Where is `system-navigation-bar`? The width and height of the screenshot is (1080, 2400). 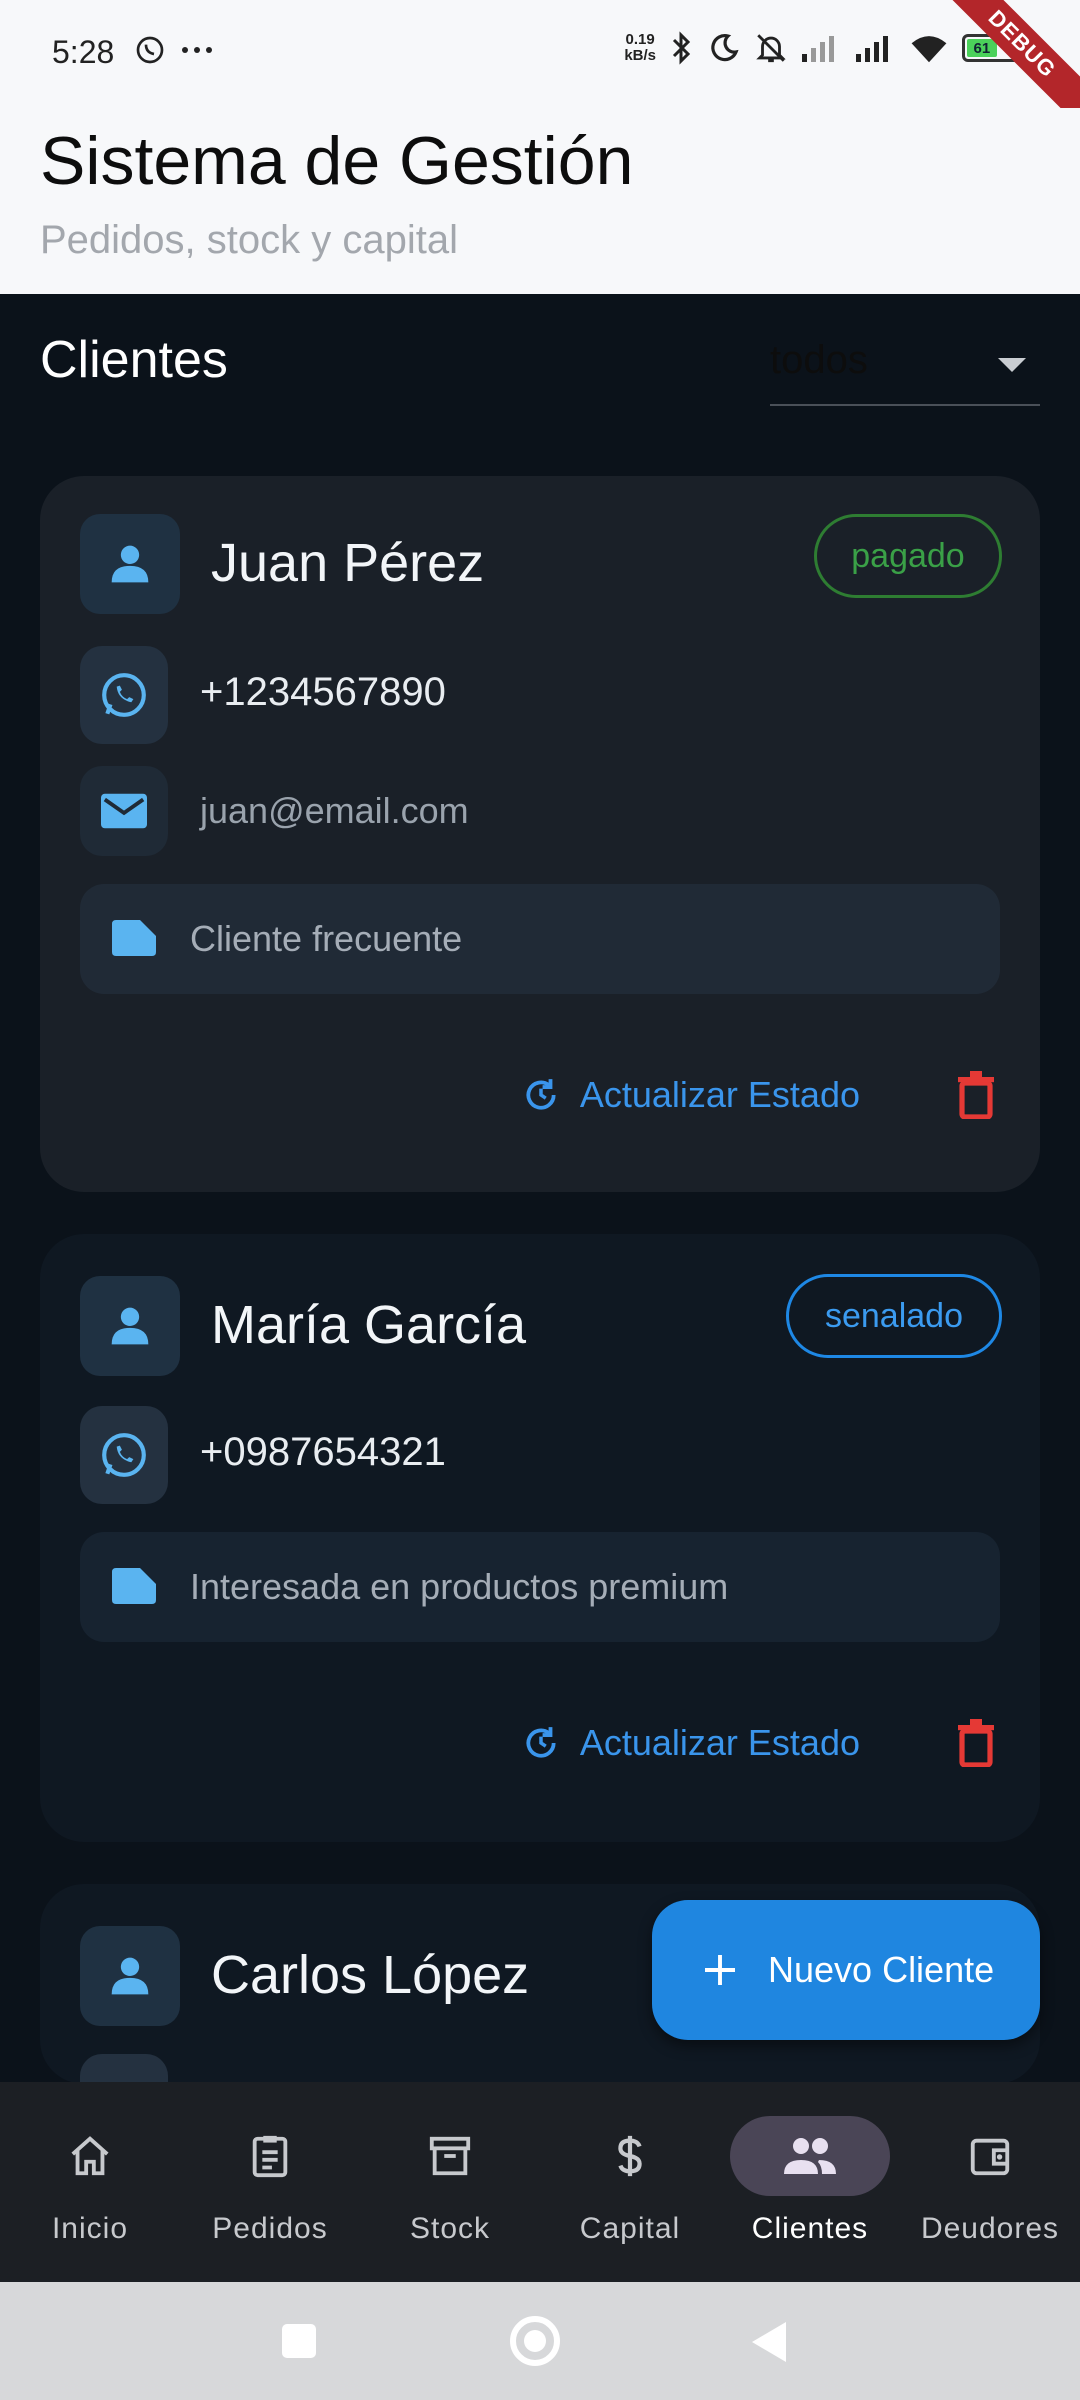
system-navigation-bar is located at coordinates (540, 2341).